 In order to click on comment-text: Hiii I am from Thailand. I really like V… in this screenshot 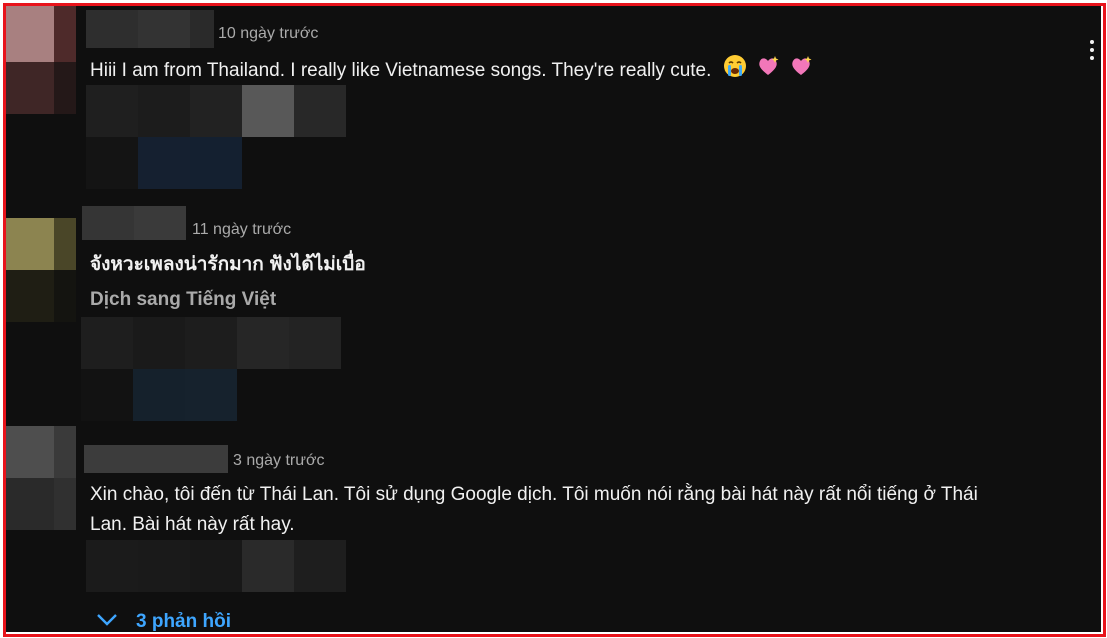, I will do `click(451, 71)`.